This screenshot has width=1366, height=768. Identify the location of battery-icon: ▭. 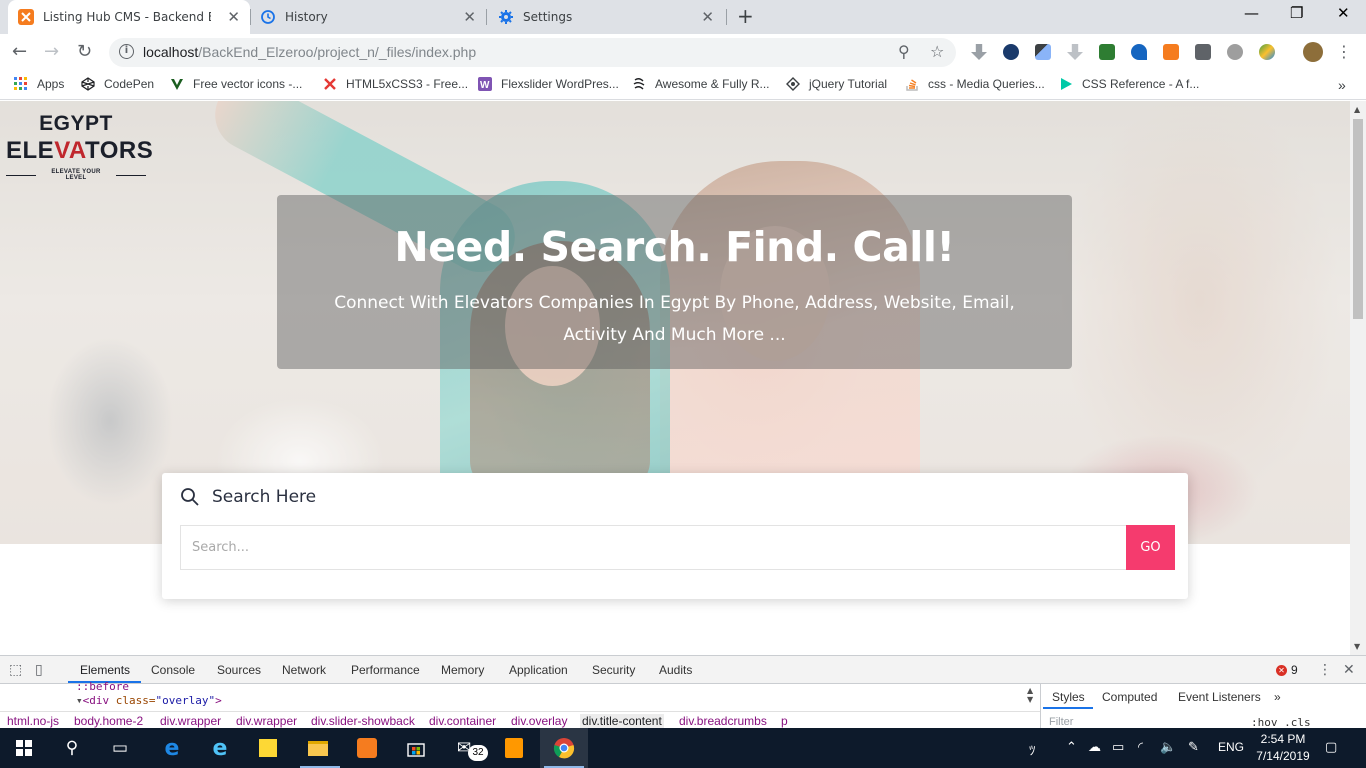
(1118, 747).